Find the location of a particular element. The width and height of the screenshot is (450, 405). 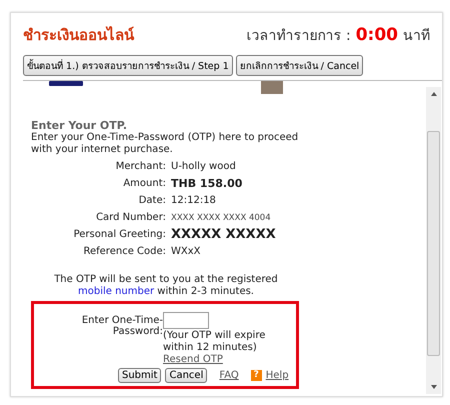

expiry-hint: (Your OTP will expire within 12 minutes) is located at coordinates (214, 342).